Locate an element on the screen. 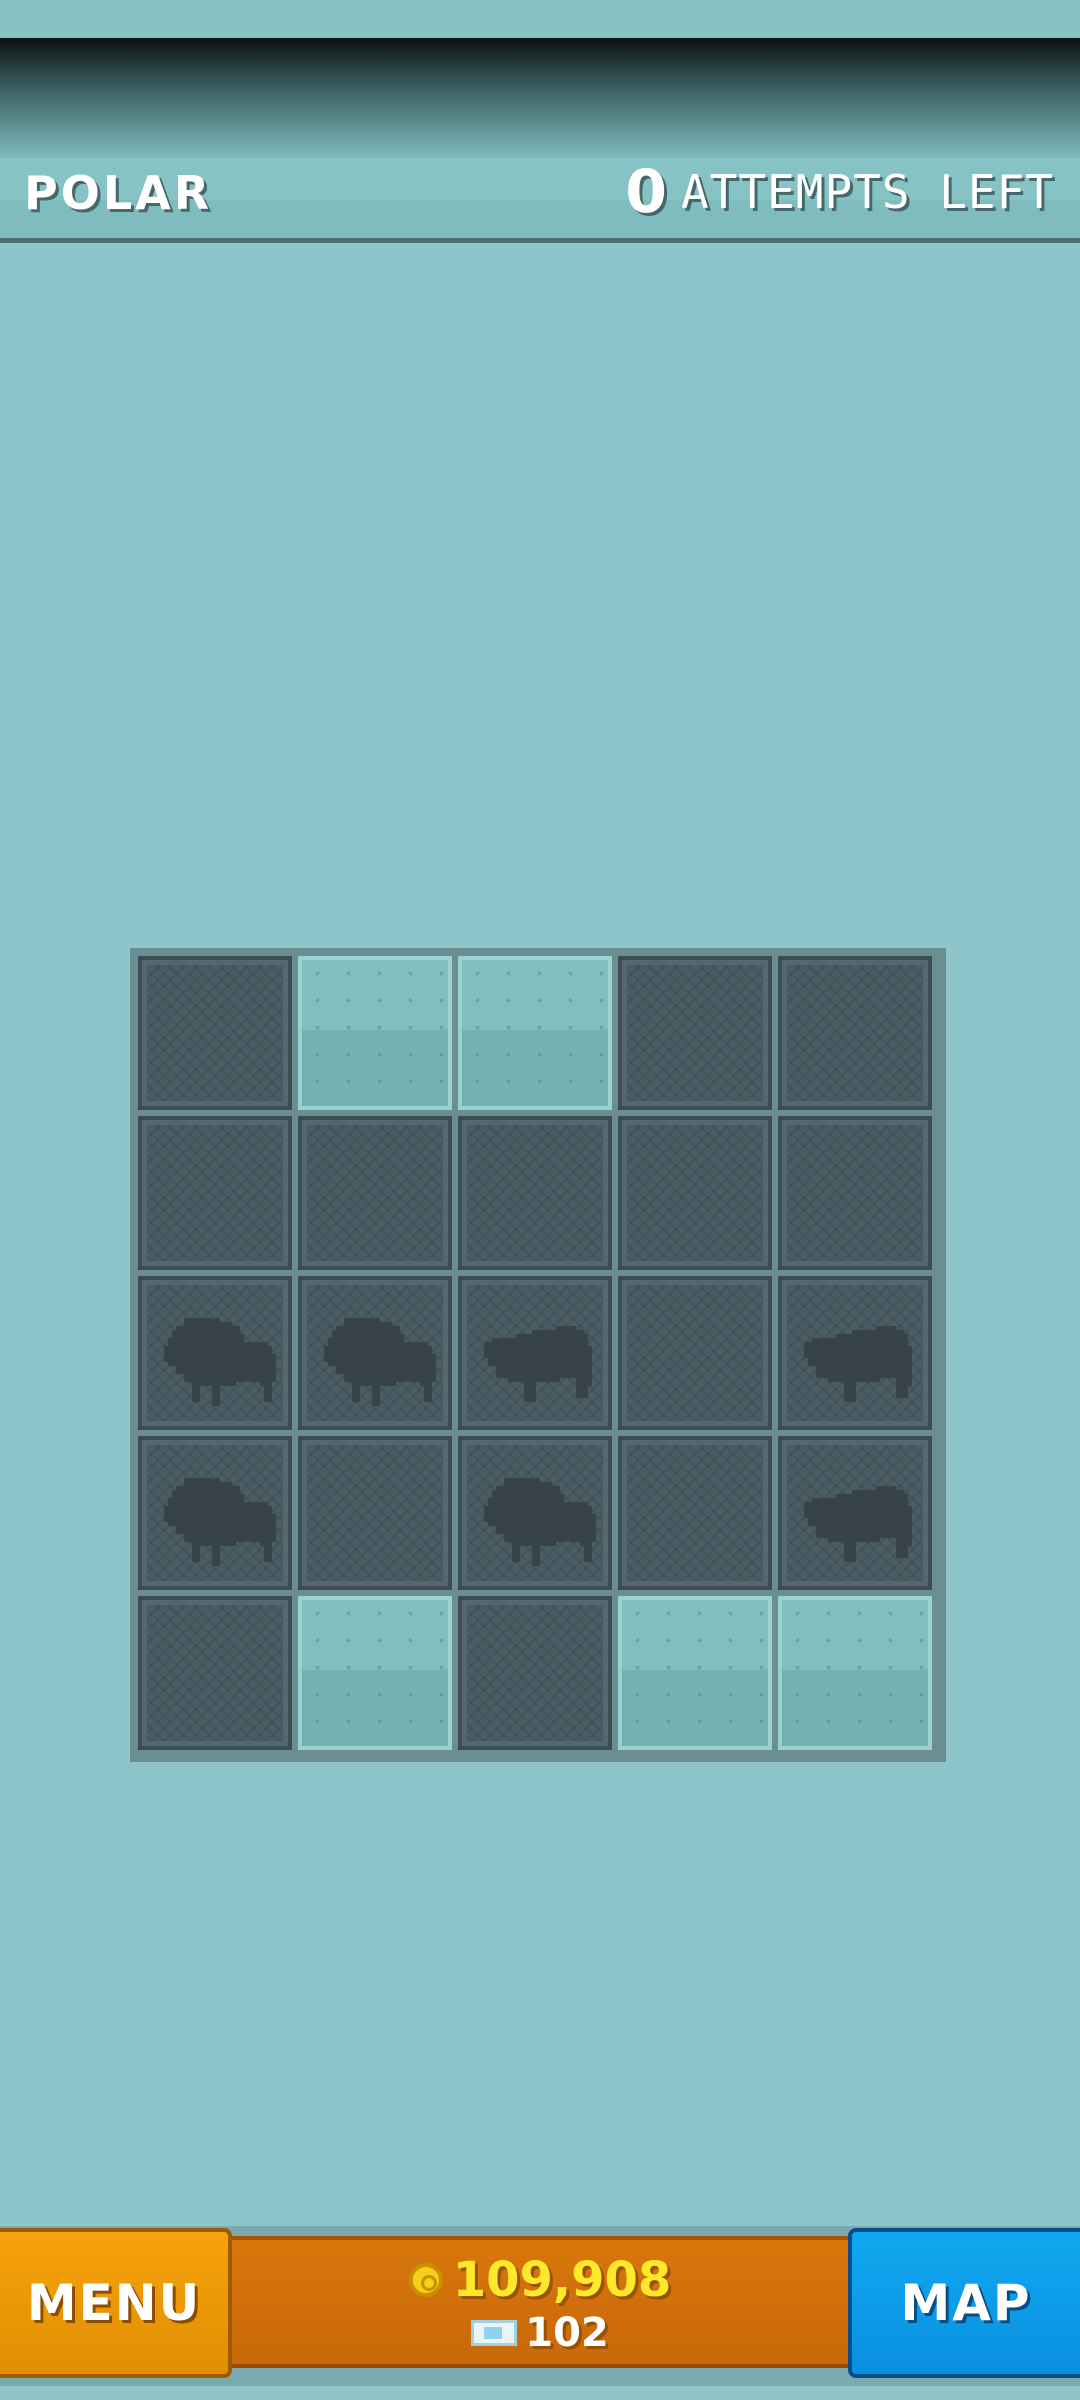  attempts-indicator: 0 ATTEMPTS LEFT is located at coordinates (839, 192).